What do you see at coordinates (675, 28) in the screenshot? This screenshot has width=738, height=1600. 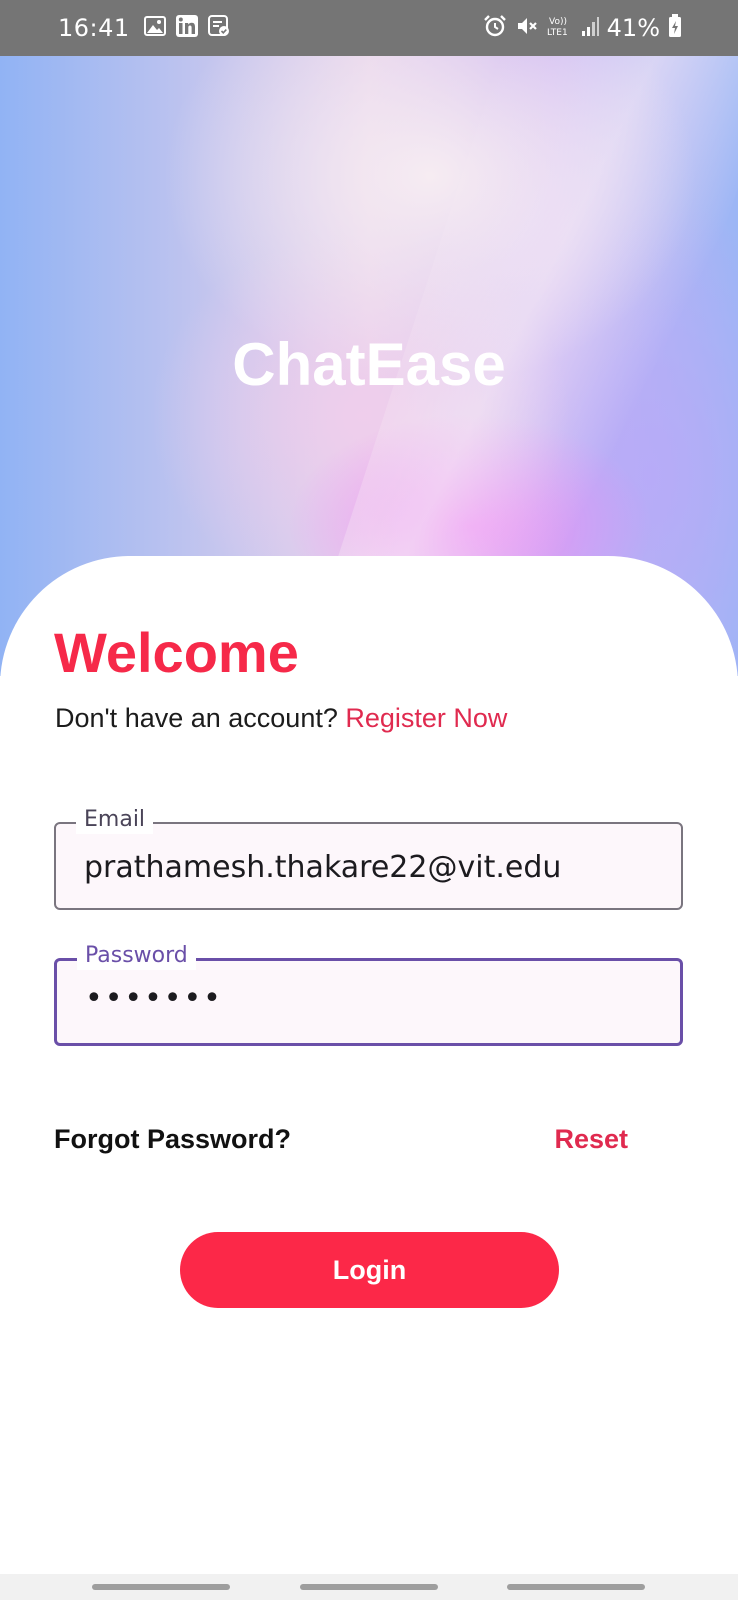 I see `battery-icon` at bounding box center [675, 28].